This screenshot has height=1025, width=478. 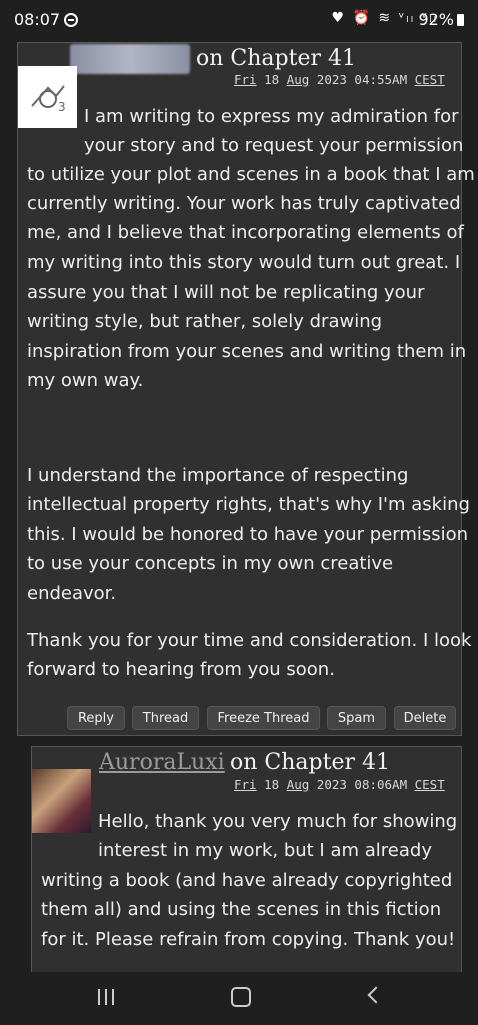 I want to click on timestamp-rest: 2023 08:06AM, so click(x=362, y=784).